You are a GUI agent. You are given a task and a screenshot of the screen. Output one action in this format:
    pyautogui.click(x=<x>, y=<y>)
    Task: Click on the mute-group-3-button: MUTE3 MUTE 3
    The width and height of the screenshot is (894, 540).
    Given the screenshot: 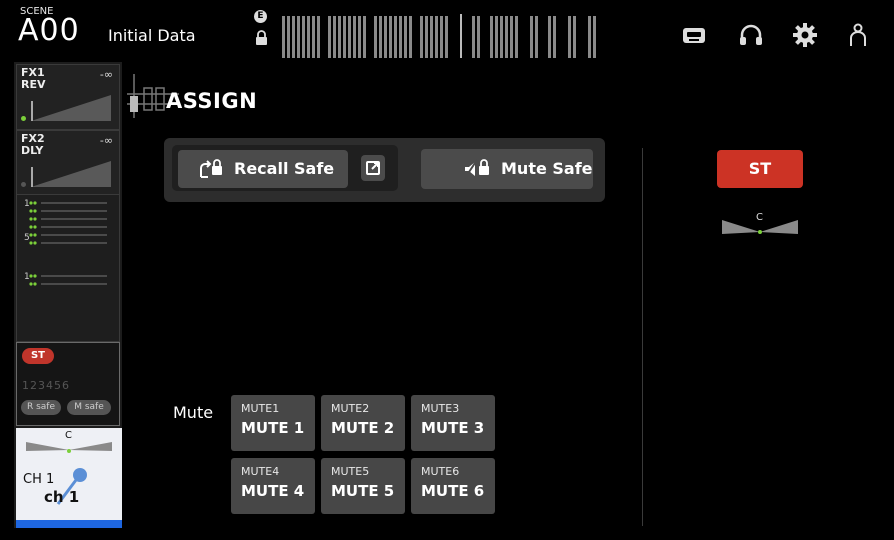 What is the action you would take?
    pyautogui.click(x=453, y=423)
    